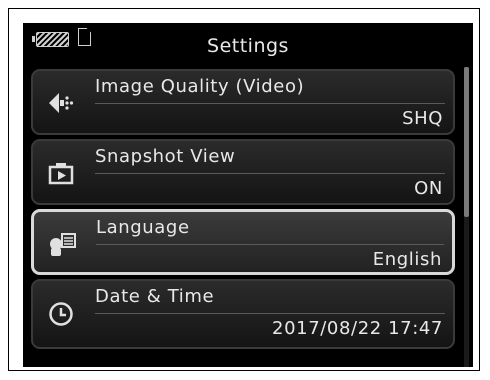 This screenshot has height=380, width=490. I want to click on settings-item-value: English, so click(407, 259).